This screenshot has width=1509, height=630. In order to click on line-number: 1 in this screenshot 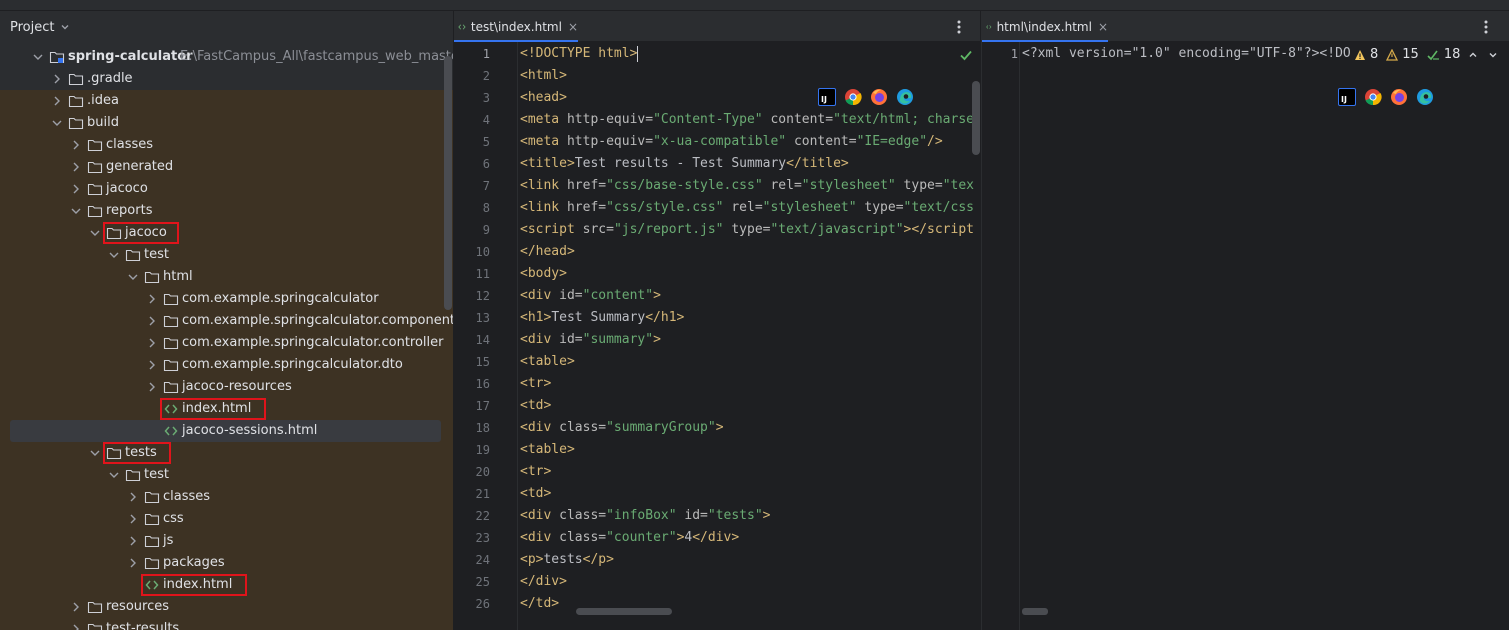, I will do `click(1014, 54)`.